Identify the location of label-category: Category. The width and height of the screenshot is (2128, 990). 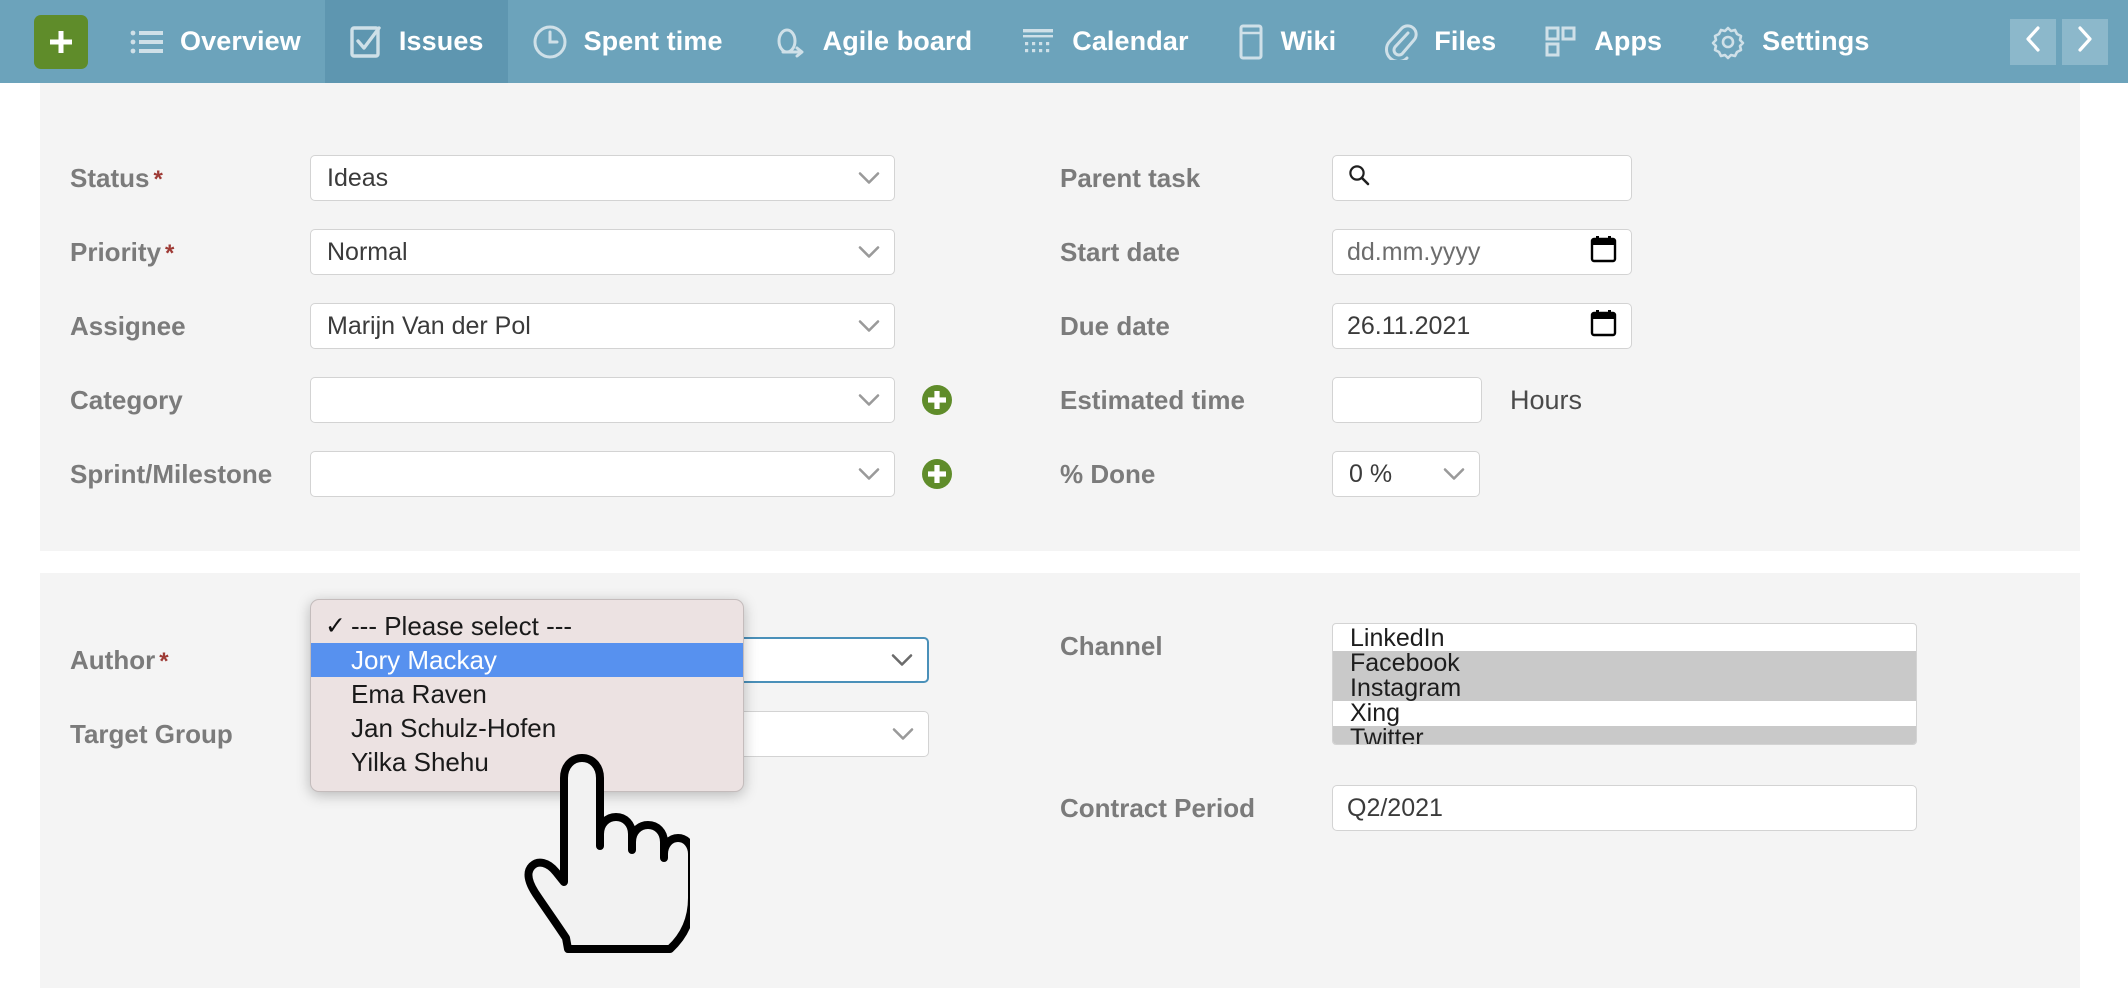
(126, 399).